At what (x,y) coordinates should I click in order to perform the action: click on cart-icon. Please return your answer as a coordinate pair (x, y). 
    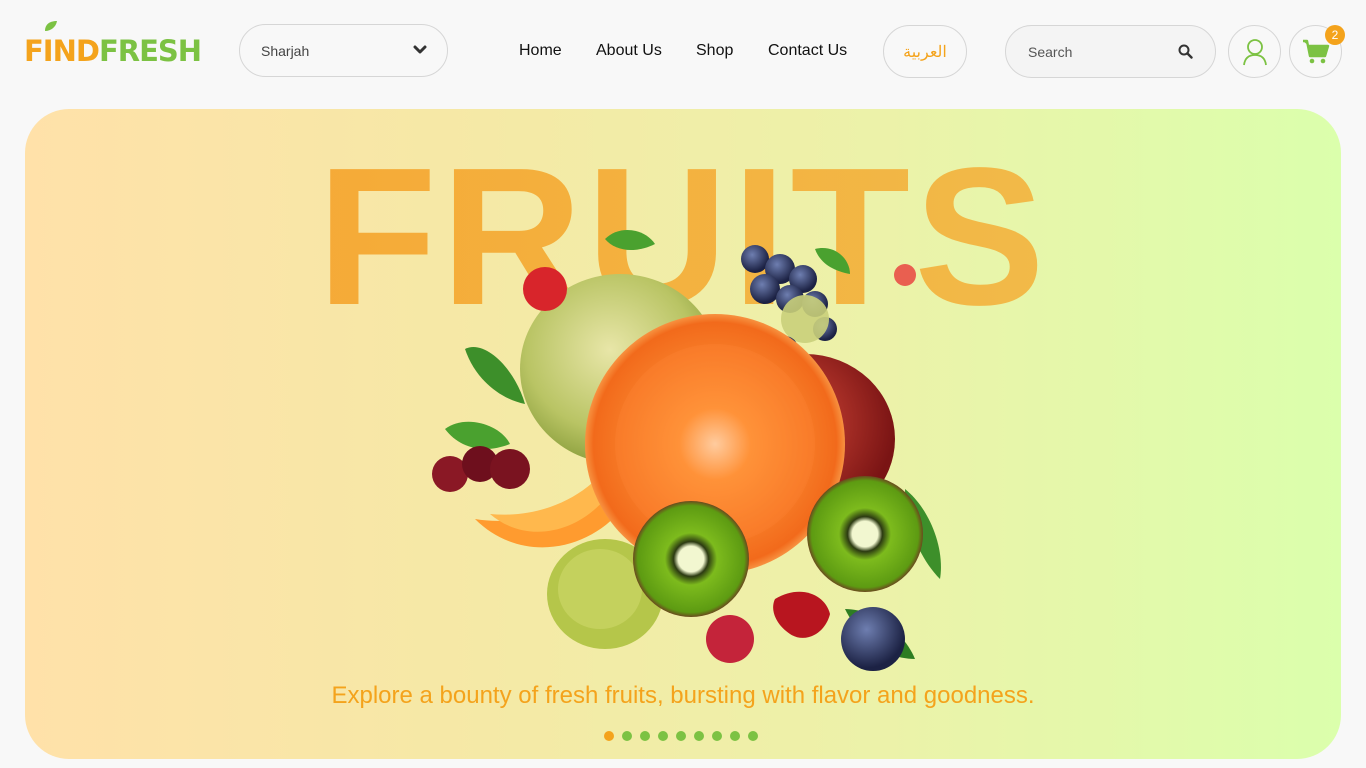
    Looking at the image, I should click on (1315, 51).